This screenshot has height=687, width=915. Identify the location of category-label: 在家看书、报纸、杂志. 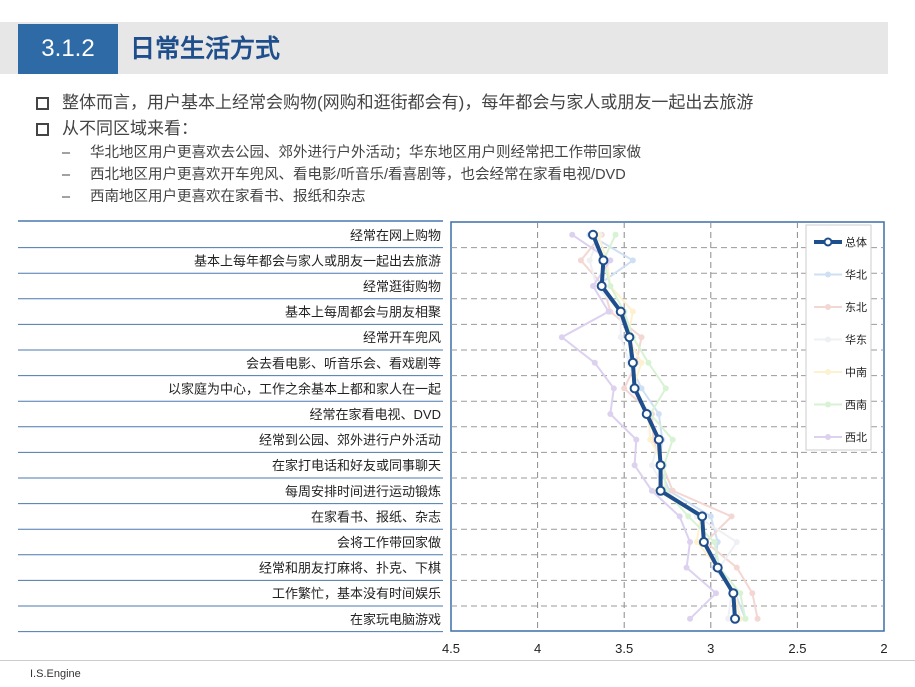
(376, 516).